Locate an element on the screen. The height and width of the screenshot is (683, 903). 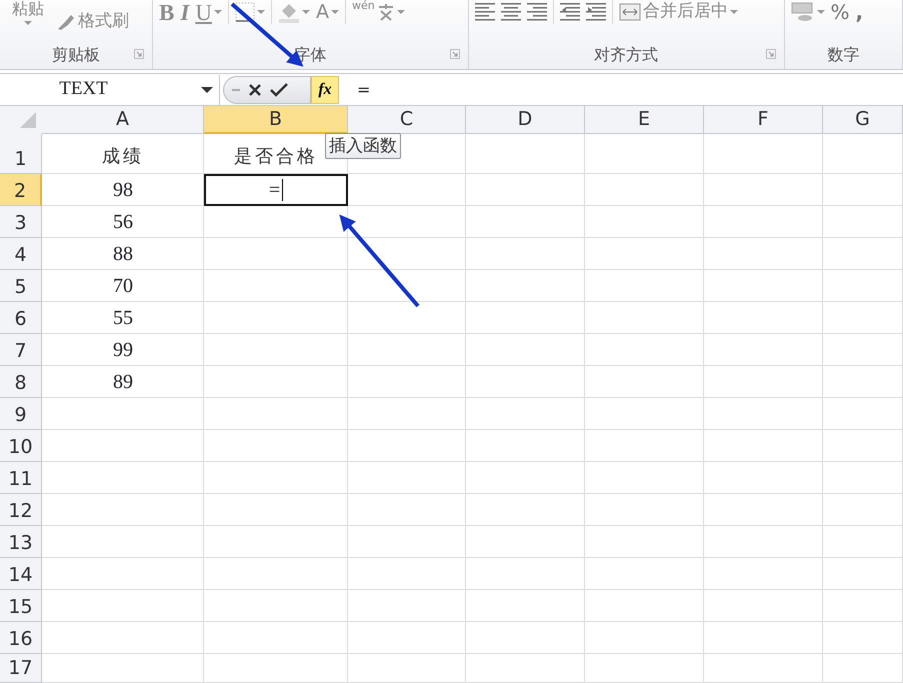
group-label: 数字 is located at coordinates (843, 55).